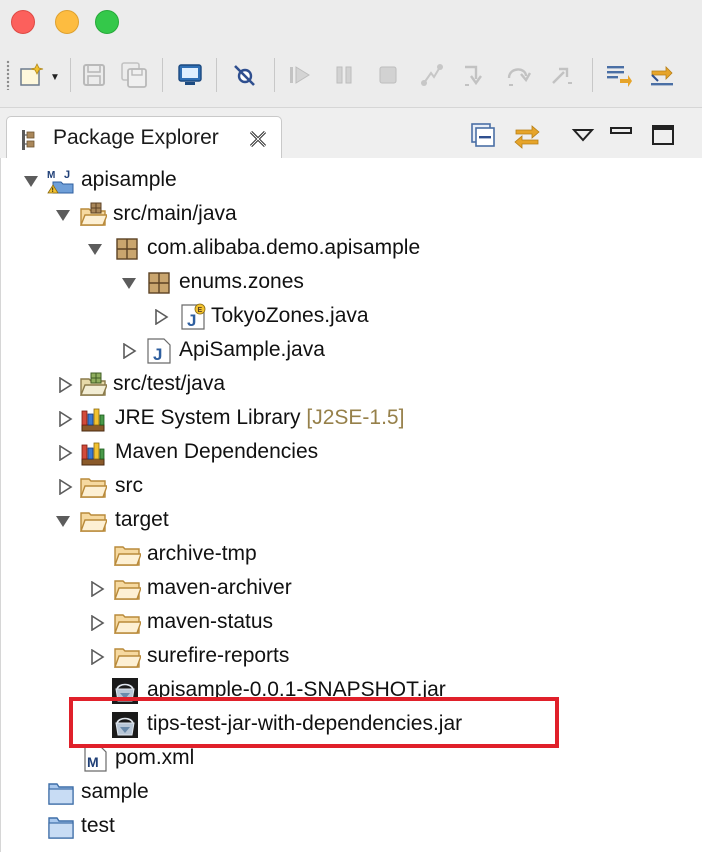 The image size is (702, 852). I want to click on tree-item: com.alibaba.demo.apisample, so click(351, 249).